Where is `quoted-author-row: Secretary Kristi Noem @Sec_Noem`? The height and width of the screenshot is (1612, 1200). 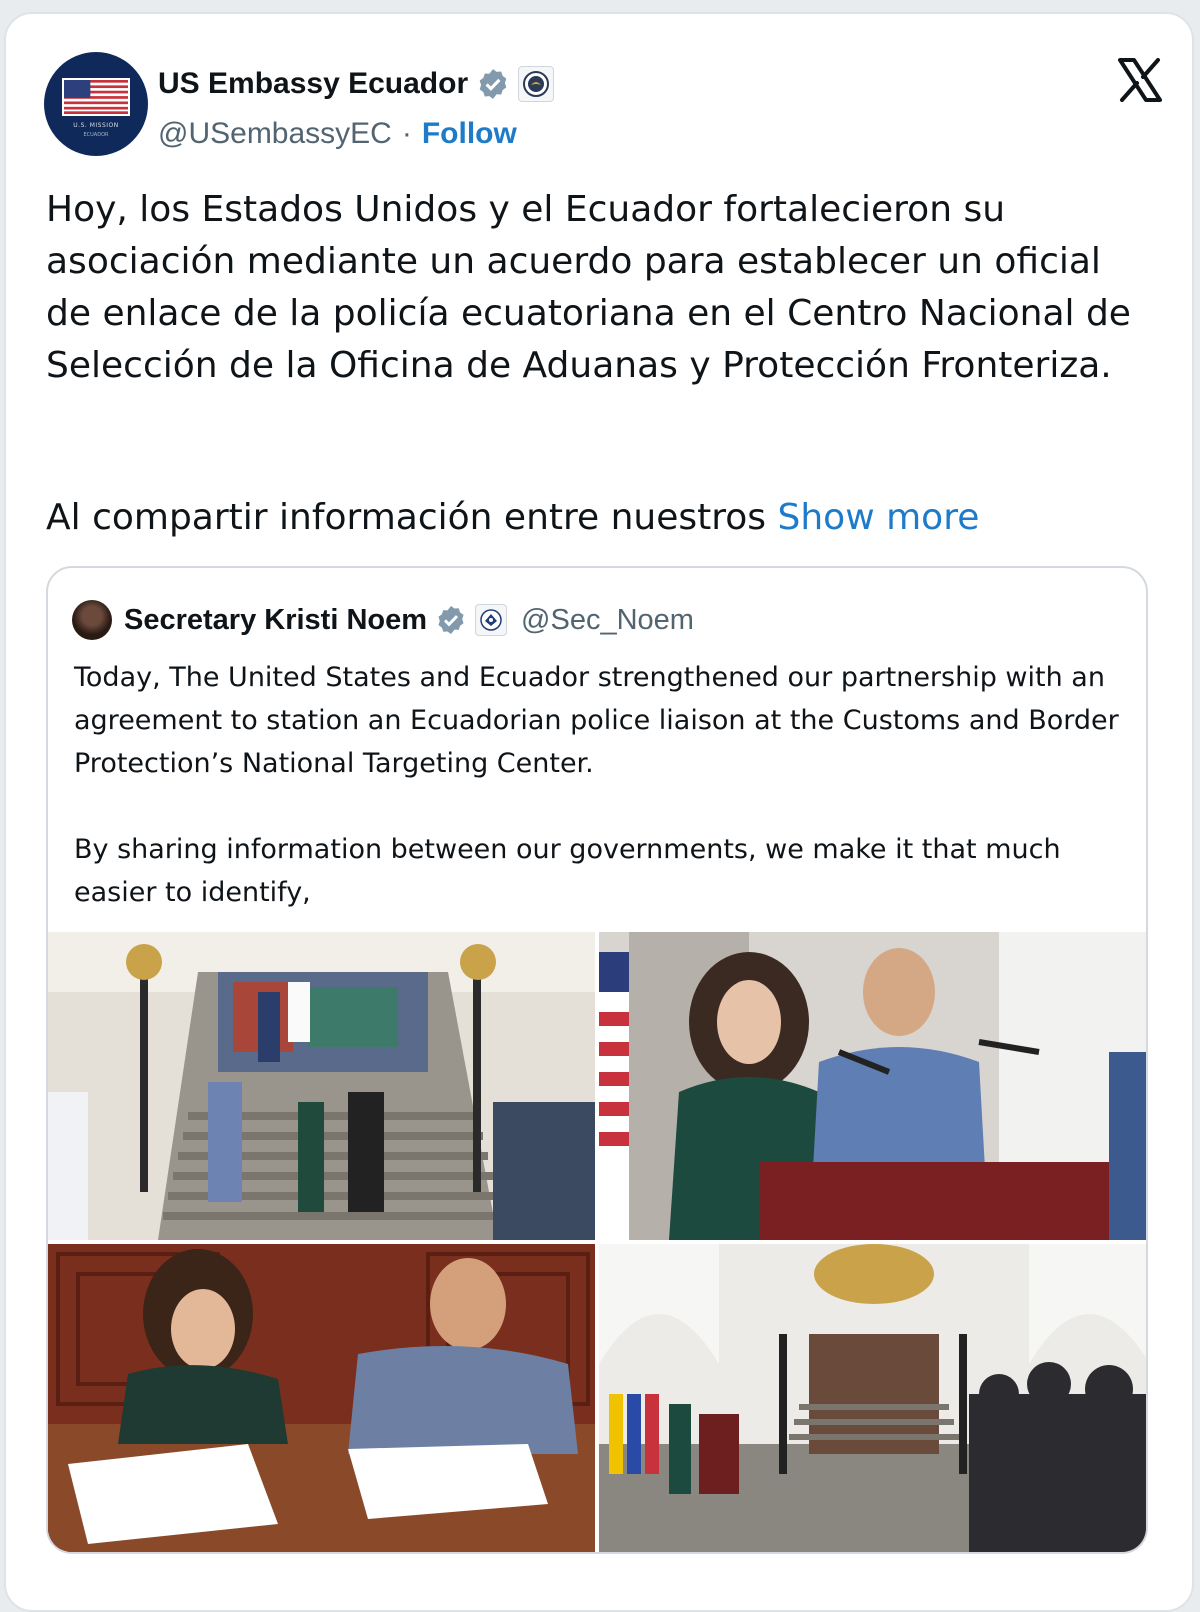 quoted-author-row: Secretary Kristi Noem @Sec_Noem is located at coordinates (409, 620).